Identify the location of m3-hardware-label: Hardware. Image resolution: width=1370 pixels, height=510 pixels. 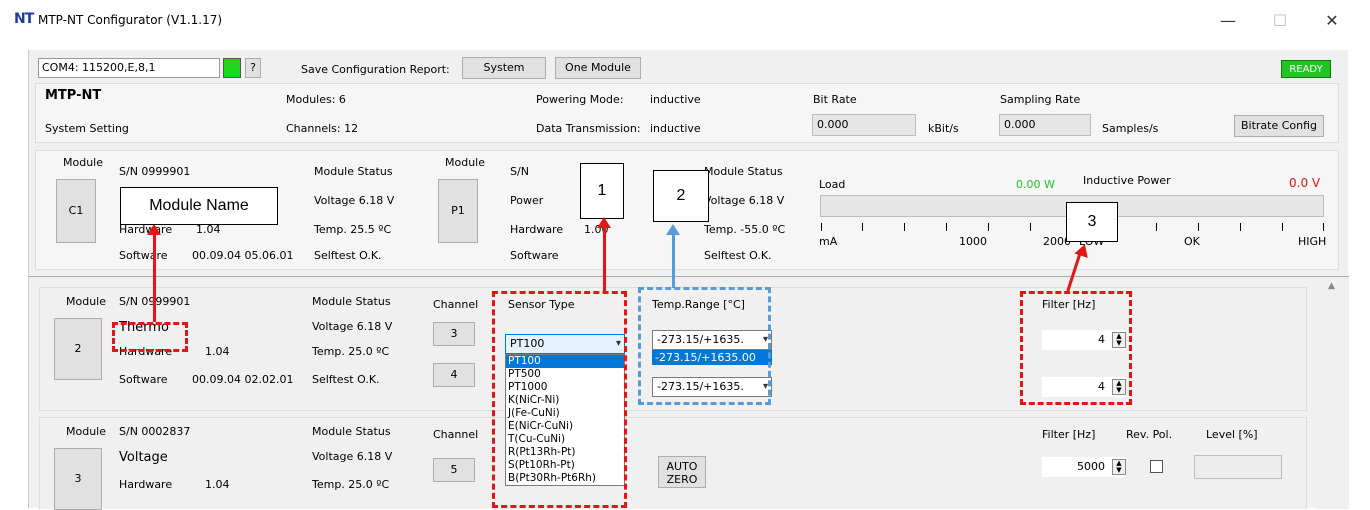
(146, 484).